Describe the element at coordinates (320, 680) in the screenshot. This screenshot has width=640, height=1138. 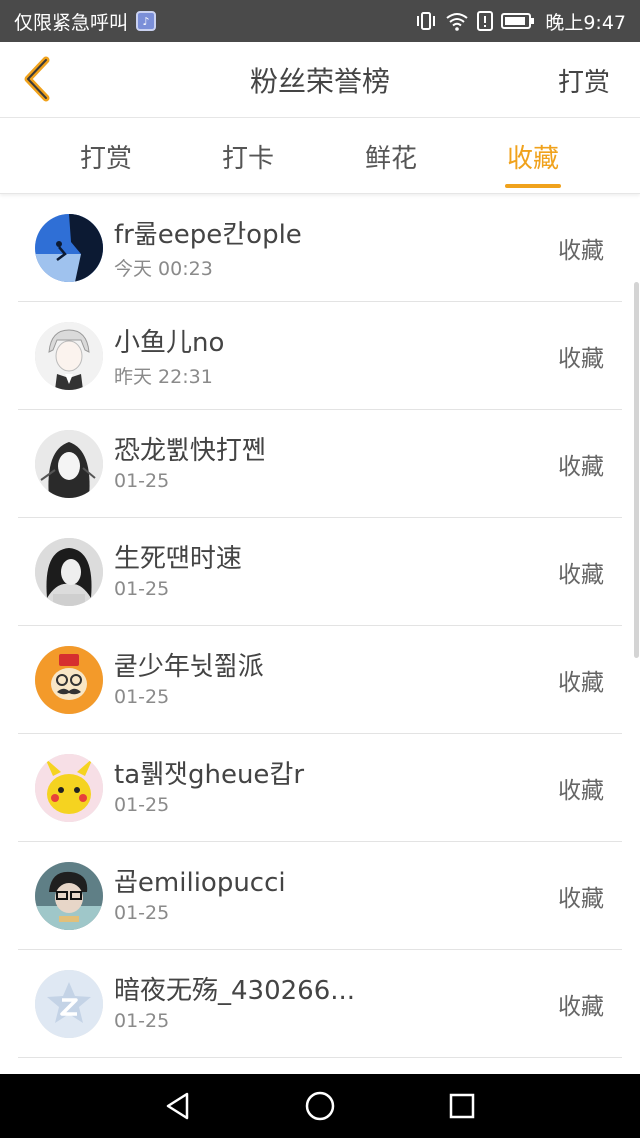
I see `list-item: 쿹少年뉫쬚派 01-25 收藏` at that location.